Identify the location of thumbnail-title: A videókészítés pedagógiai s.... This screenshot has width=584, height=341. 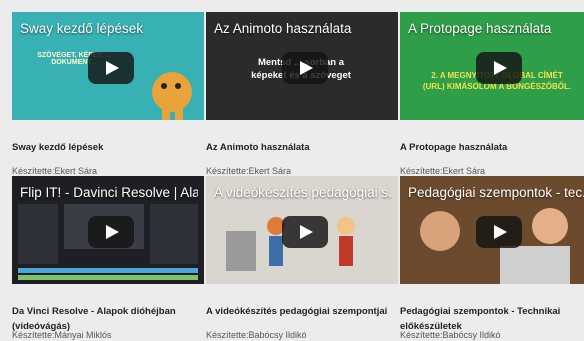
(303, 192).